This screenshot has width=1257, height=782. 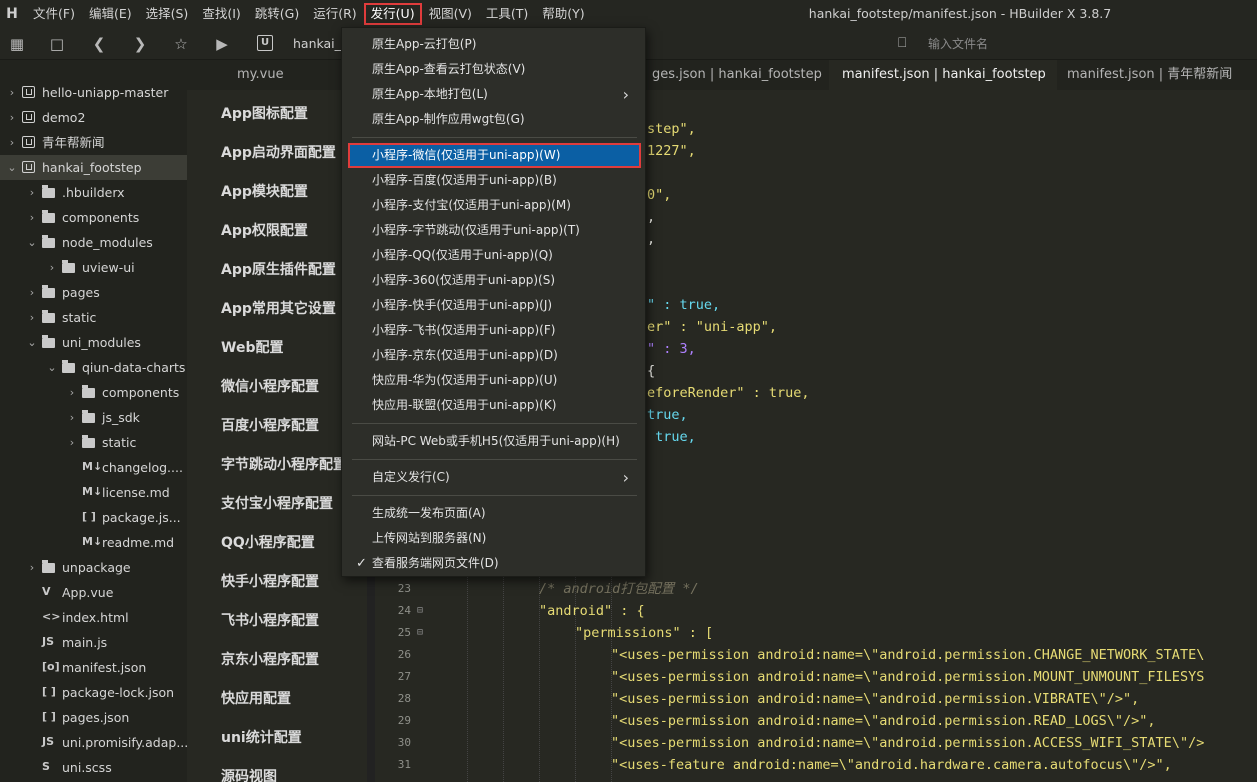 What do you see at coordinates (282, 694) in the screenshot?
I see `config-nav-item: 快应用配置` at bounding box center [282, 694].